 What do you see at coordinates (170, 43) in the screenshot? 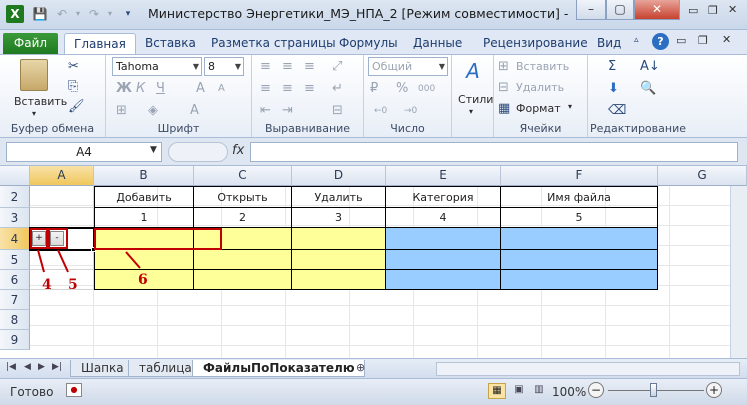
I see `tab-insert: Вставка` at bounding box center [170, 43].